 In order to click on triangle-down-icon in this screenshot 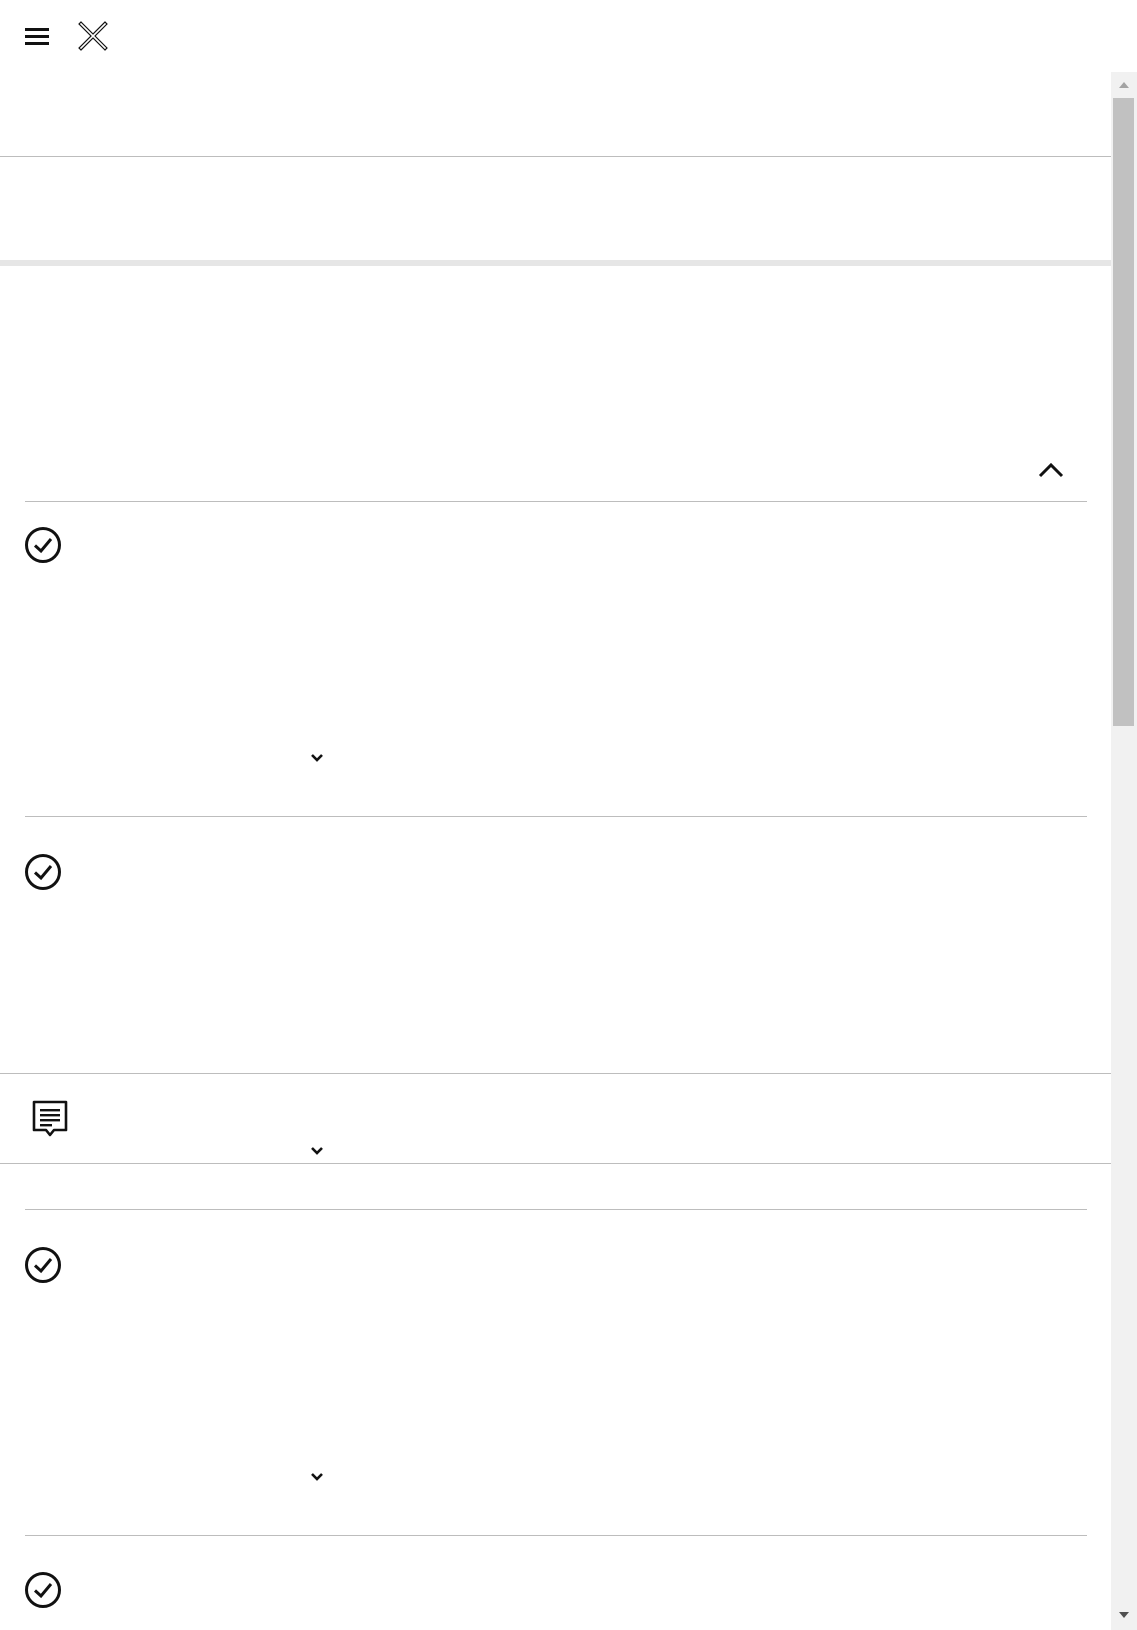, I will do `click(1123, 1615)`.